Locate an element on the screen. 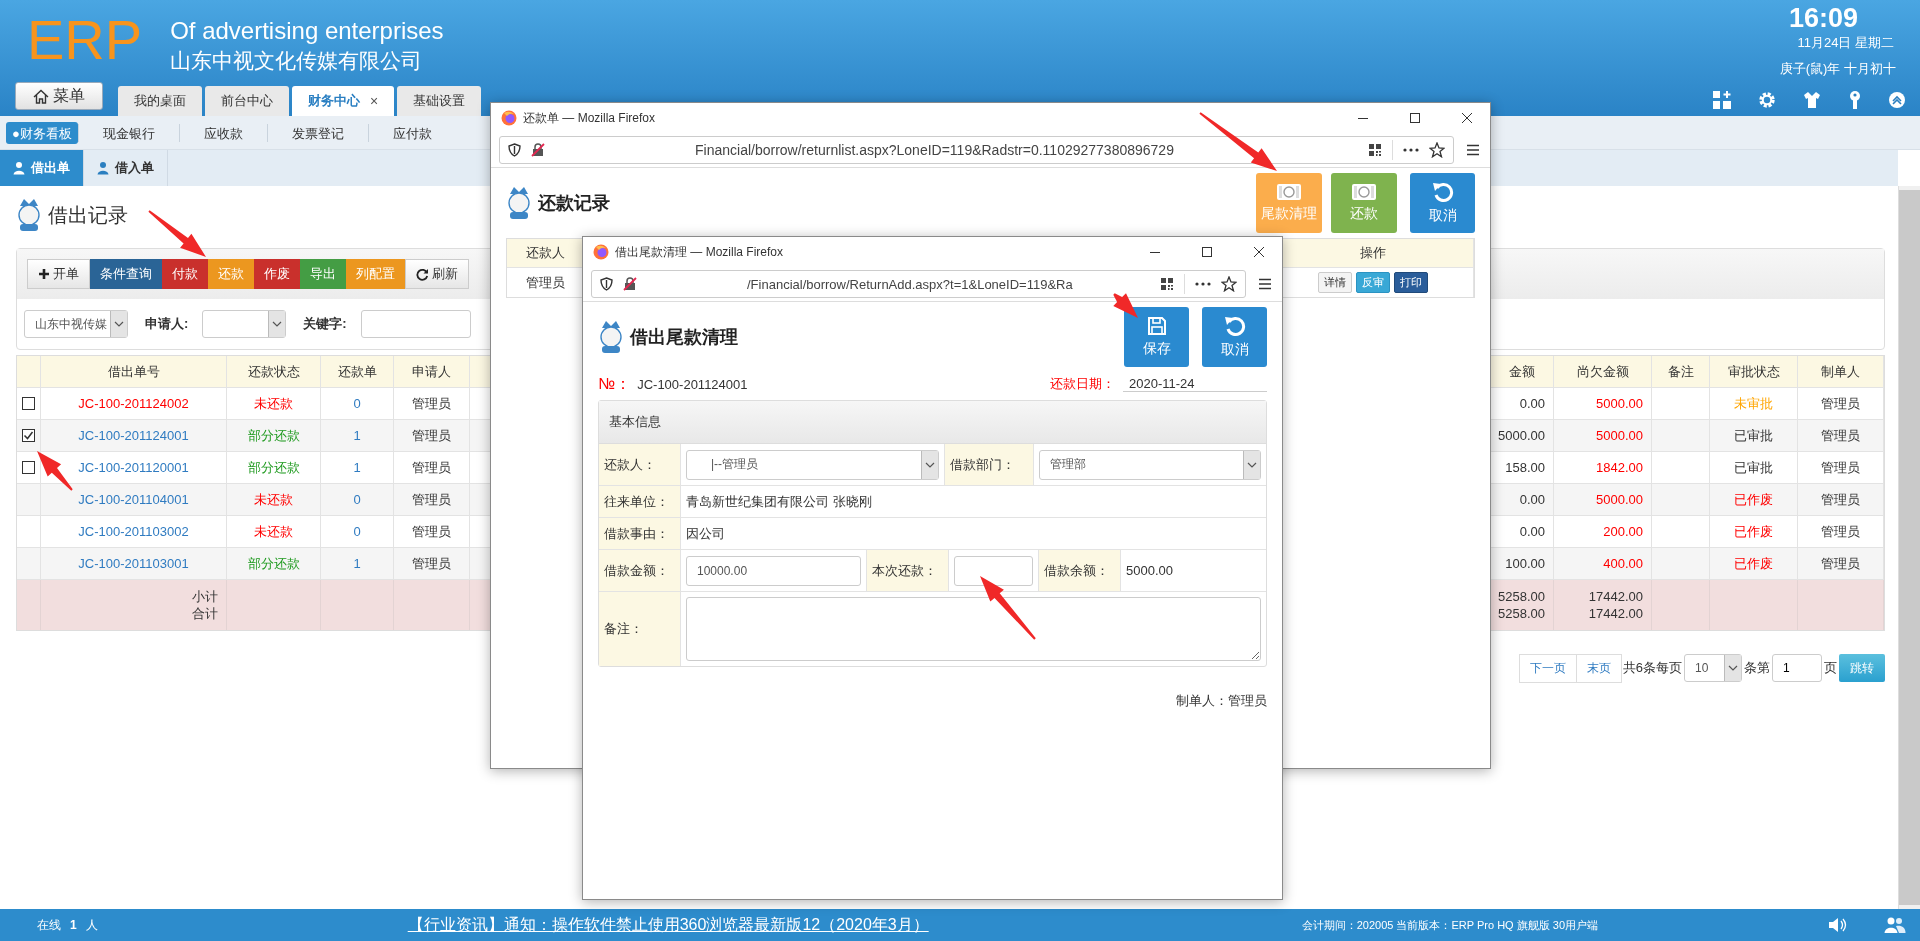  shirt-icon is located at coordinates (1812, 99).